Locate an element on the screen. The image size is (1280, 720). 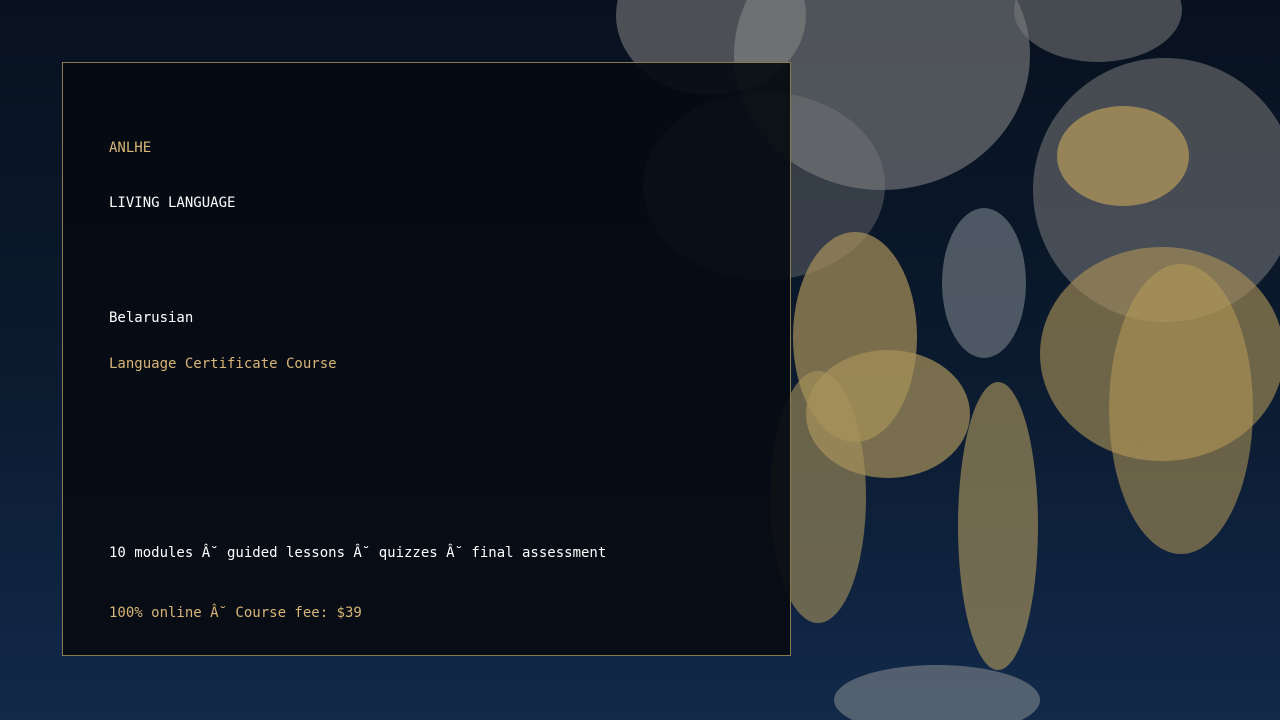
course-language: Belarusian is located at coordinates (151, 318).